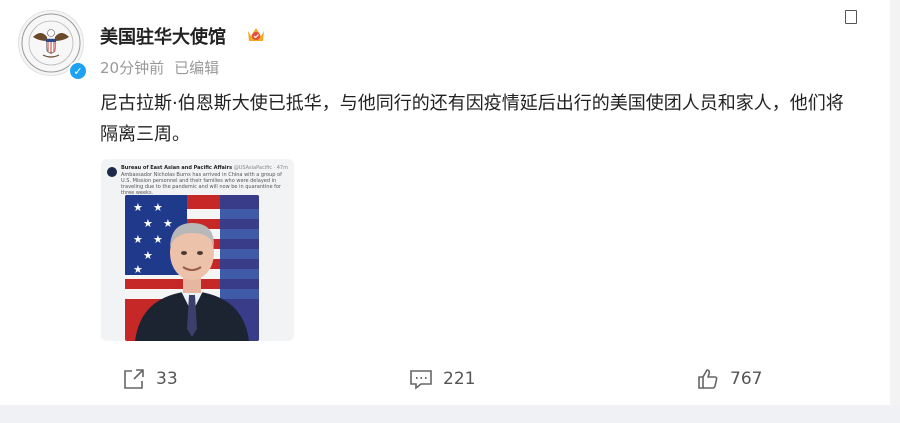 Image resolution: width=900 pixels, height=423 pixels. Describe the element at coordinates (192, 268) in the screenshot. I see `ambassador-photo: ★ ★ ★ ★ ★ ★ ★ ★` at that location.